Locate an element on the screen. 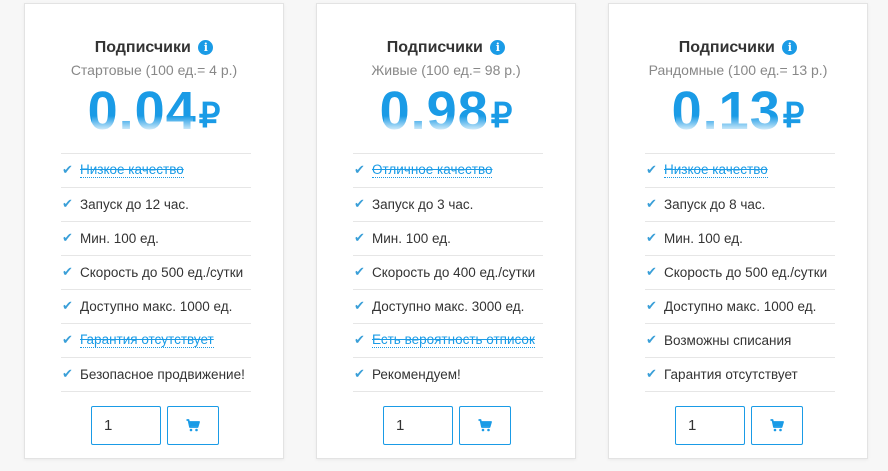 Image resolution: width=888 pixels, height=471 pixels. feature-text: Запуск до 12 час. is located at coordinates (134, 204).